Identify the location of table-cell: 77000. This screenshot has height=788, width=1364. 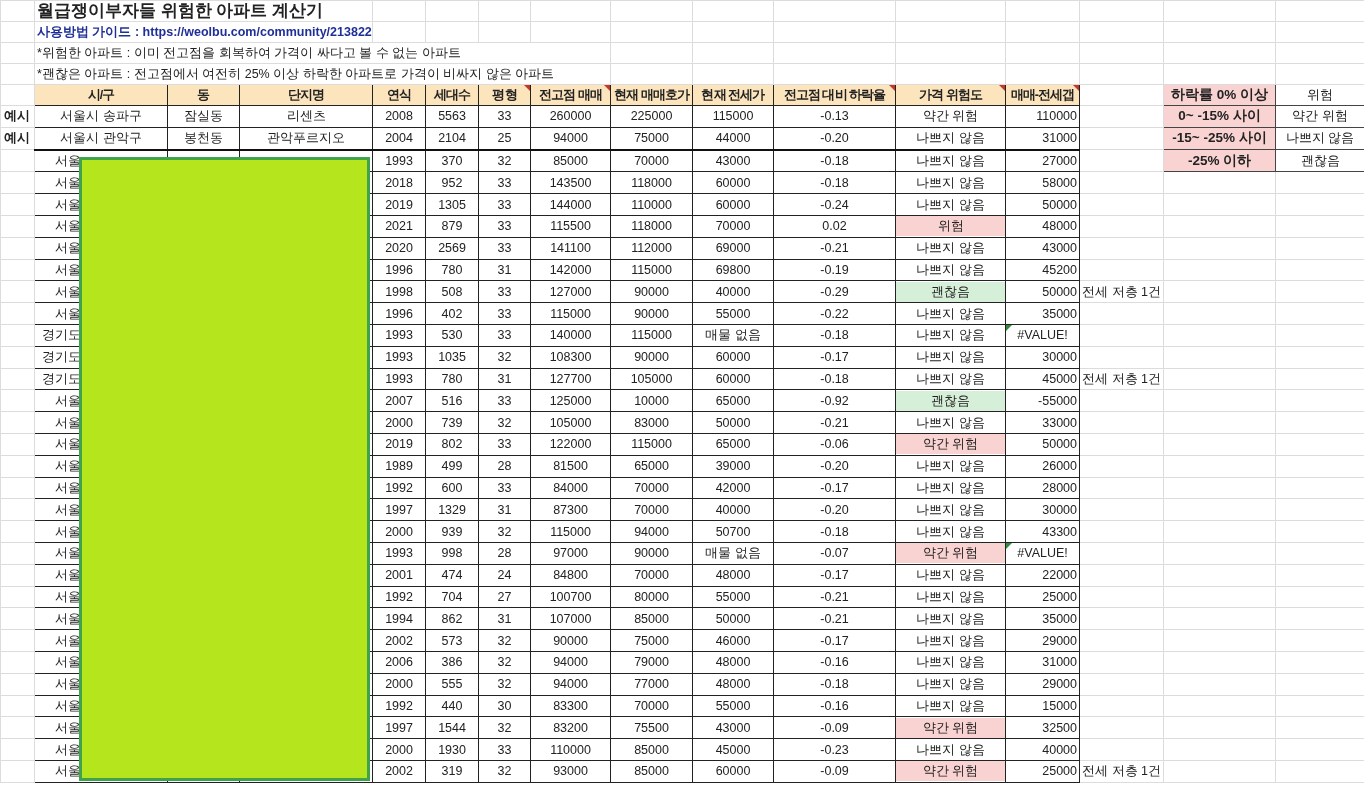
(651, 684).